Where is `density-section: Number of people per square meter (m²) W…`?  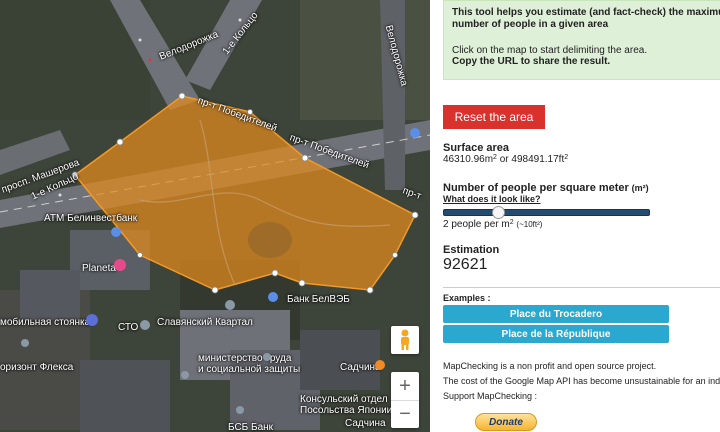 density-section: Number of people per square meter (m²) W… is located at coordinates (546, 193).